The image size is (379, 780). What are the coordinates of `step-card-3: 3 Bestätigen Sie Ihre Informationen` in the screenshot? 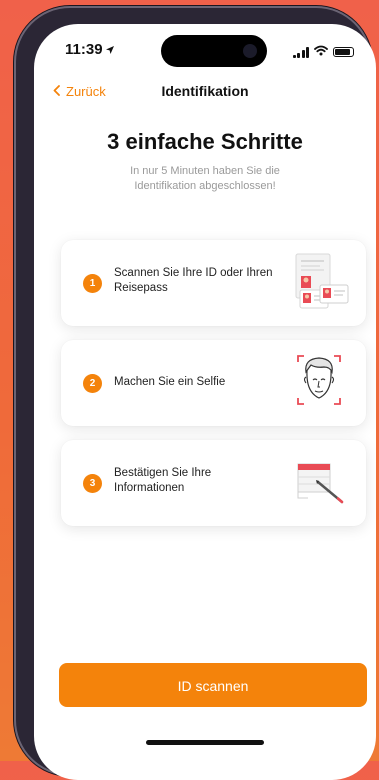 It's located at (213, 483).